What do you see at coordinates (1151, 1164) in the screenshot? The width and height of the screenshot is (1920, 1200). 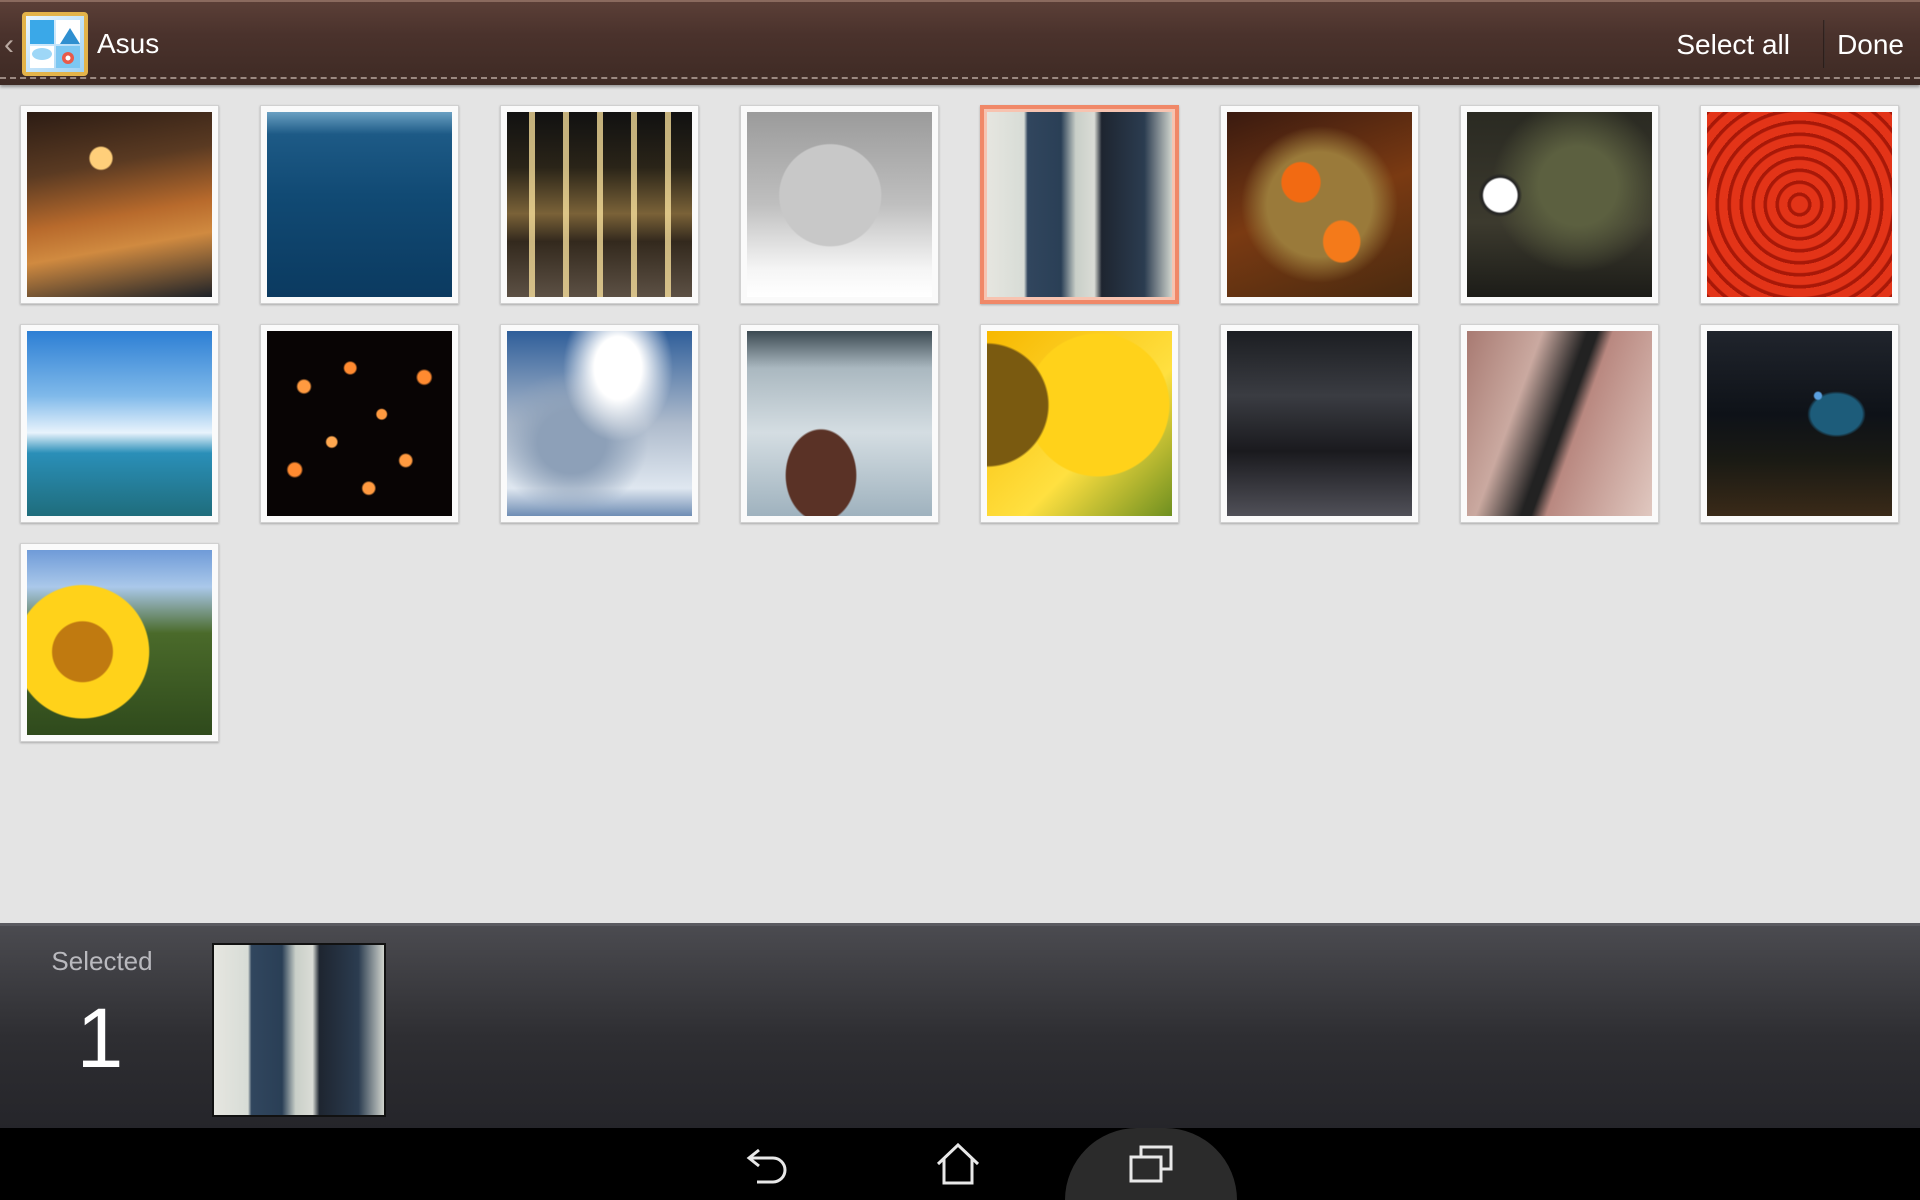 I see `recent-apps-icon` at bounding box center [1151, 1164].